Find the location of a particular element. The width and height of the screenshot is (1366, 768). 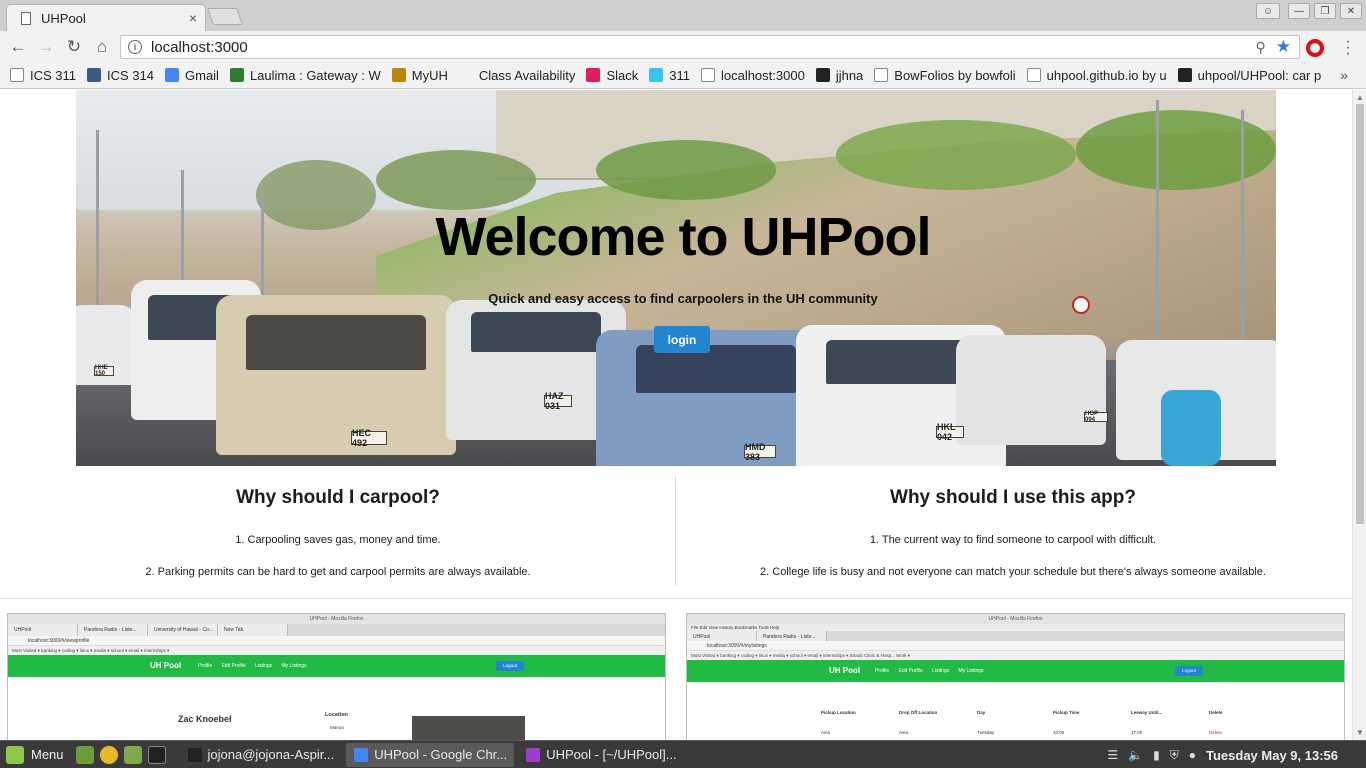

address-bar: i localhost:3000 ⚲ ★ is located at coordinates (710, 47).